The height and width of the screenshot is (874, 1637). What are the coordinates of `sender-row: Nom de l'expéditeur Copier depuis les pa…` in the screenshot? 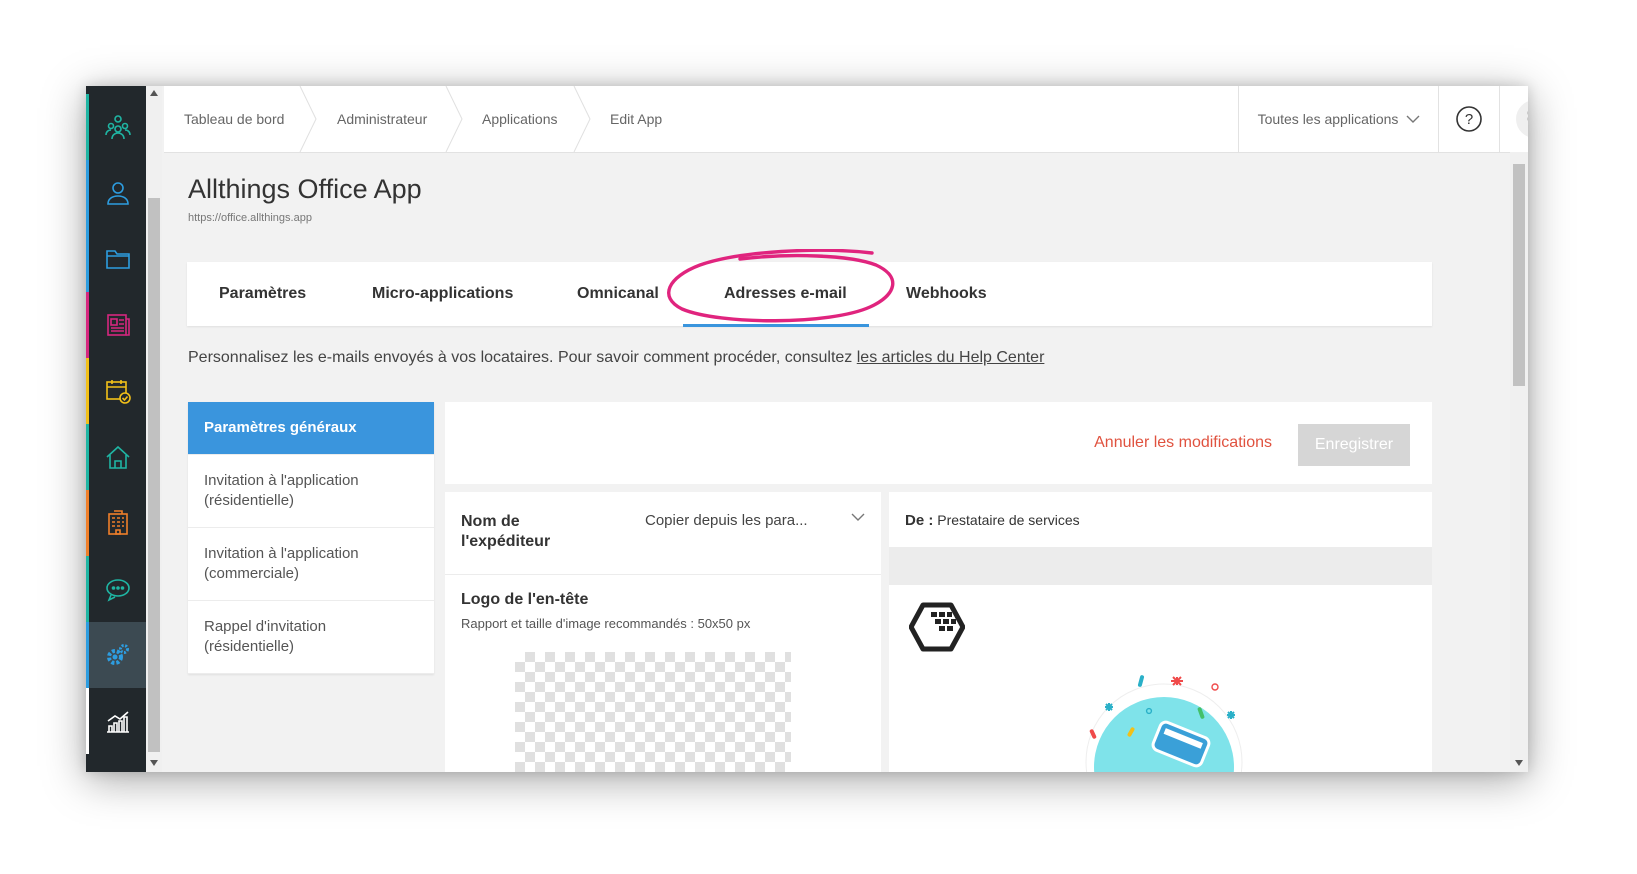 It's located at (663, 533).